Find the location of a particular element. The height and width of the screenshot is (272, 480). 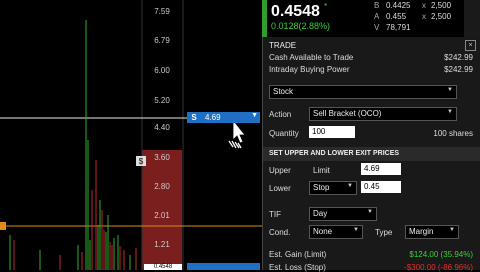

lower-type-select: Stop ▼ is located at coordinates (333, 188).